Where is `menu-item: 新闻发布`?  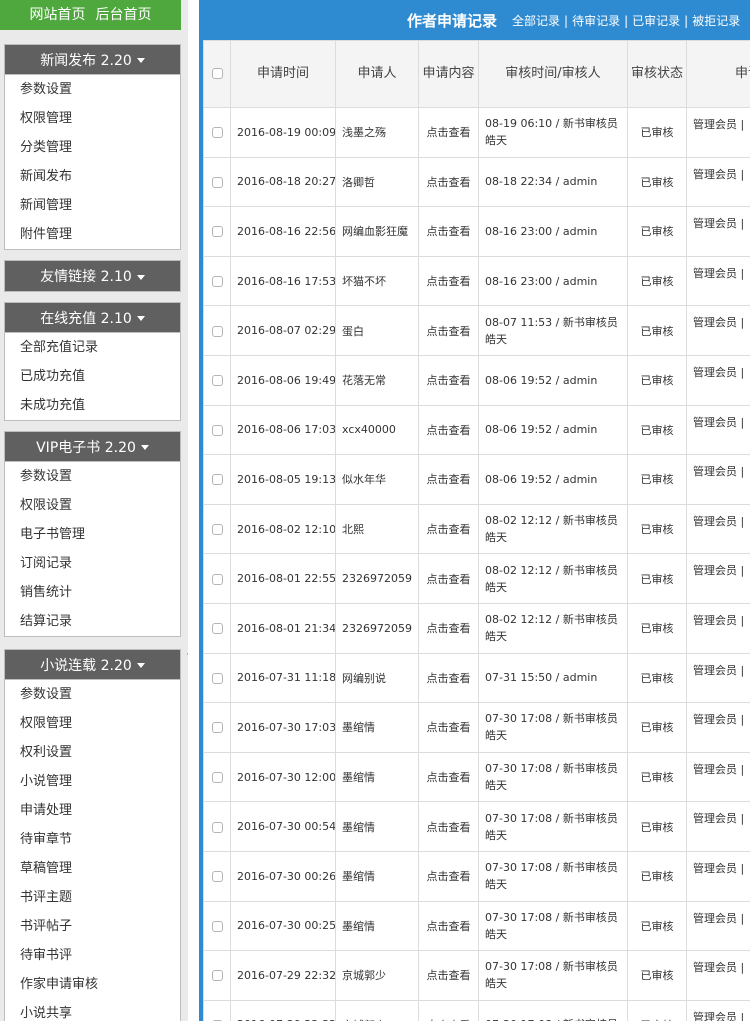 menu-item: 新闻发布 is located at coordinates (92, 176).